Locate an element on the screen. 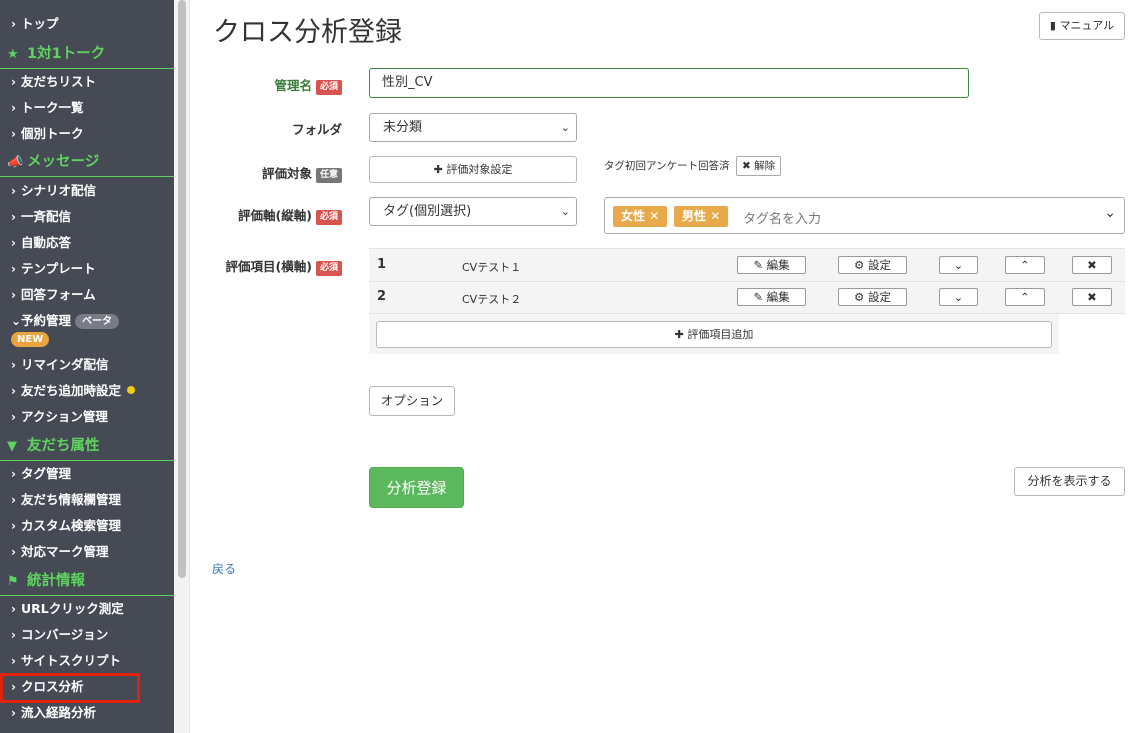 The image size is (1139, 733). sidebar-scrollbar-thumb is located at coordinates (182, 289).